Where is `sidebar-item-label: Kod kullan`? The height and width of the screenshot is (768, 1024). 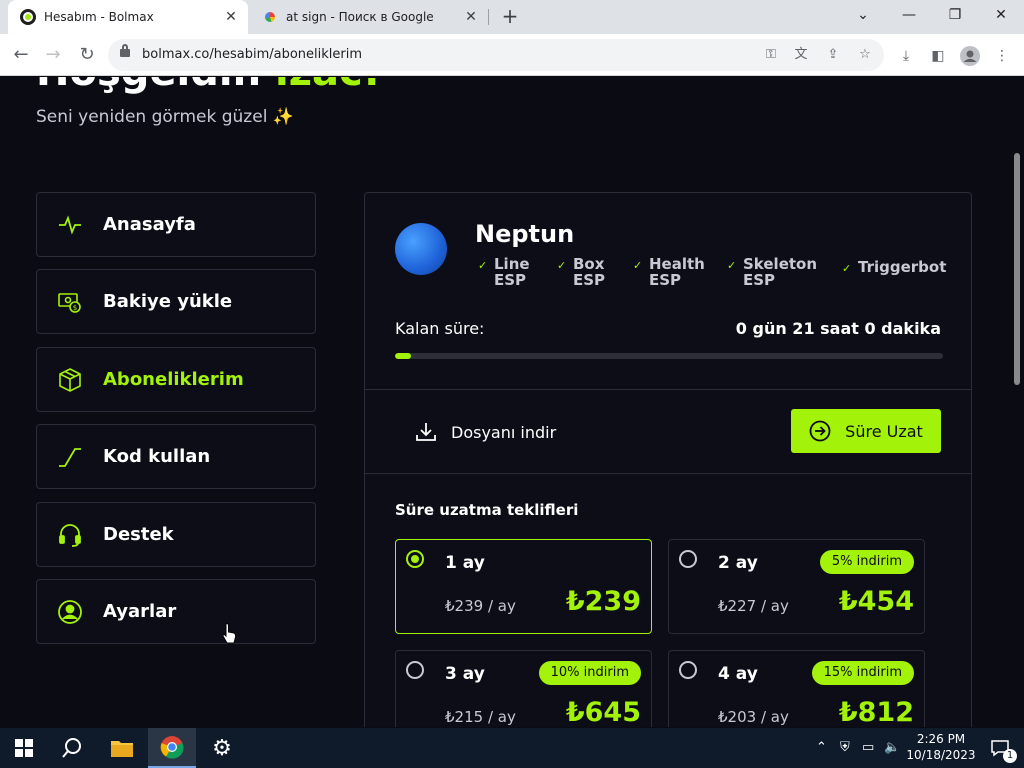 sidebar-item-label: Kod kullan is located at coordinates (157, 456).